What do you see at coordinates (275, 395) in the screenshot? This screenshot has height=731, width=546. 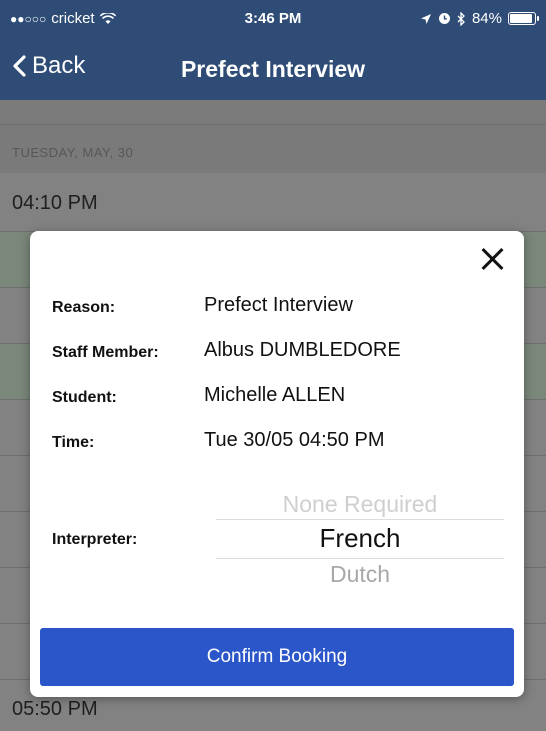 I see `detail-value: Michelle ALLEN` at bounding box center [275, 395].